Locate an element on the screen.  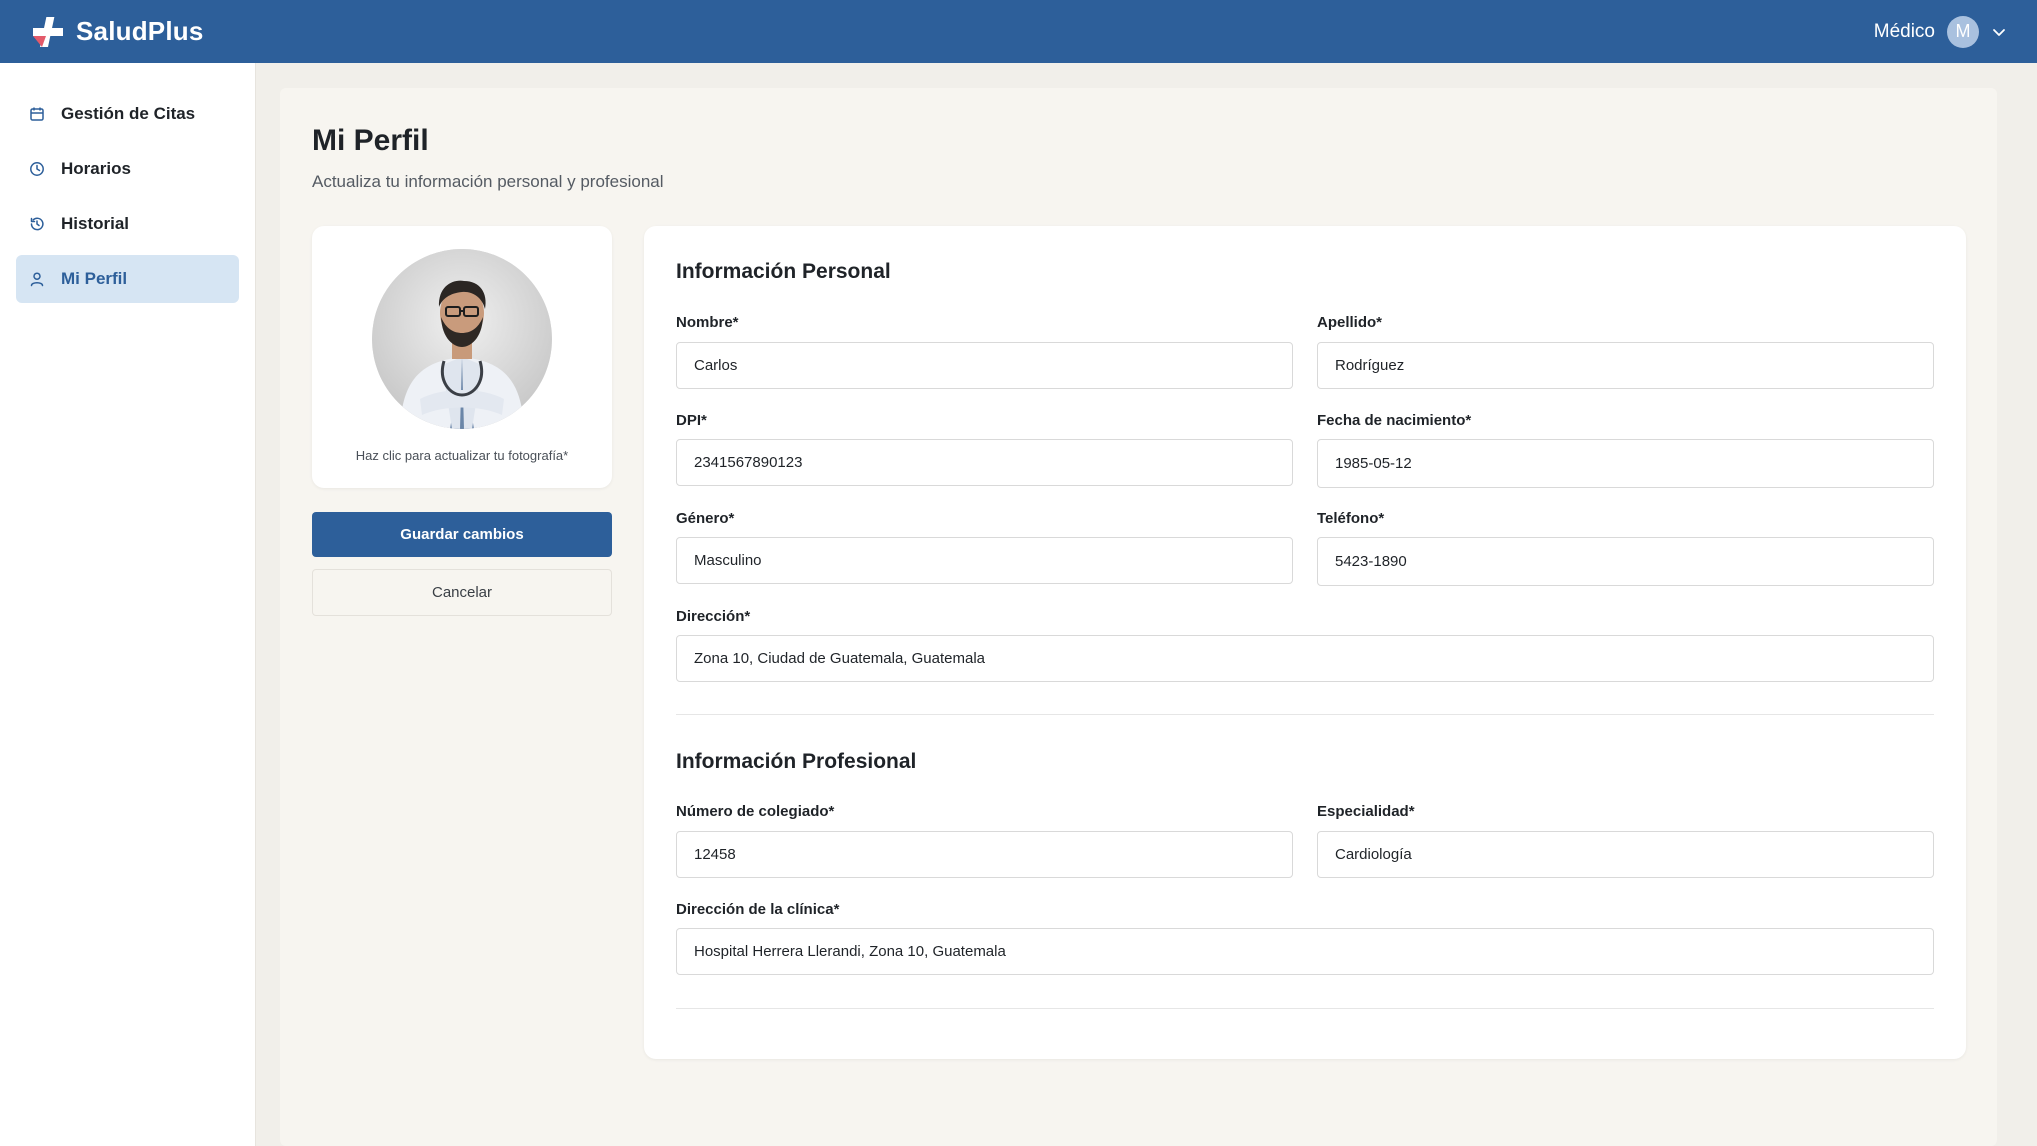
history-icon is located at coordinates (37, 224).